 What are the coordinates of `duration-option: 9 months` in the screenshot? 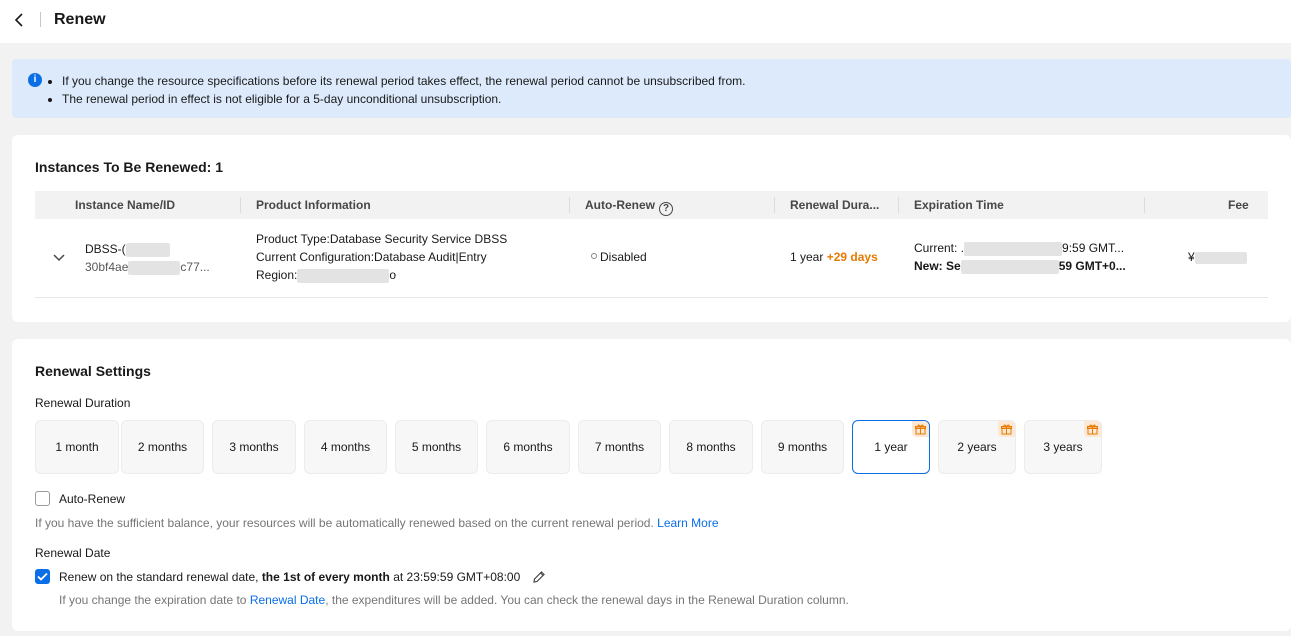 It's located at (802, 447).